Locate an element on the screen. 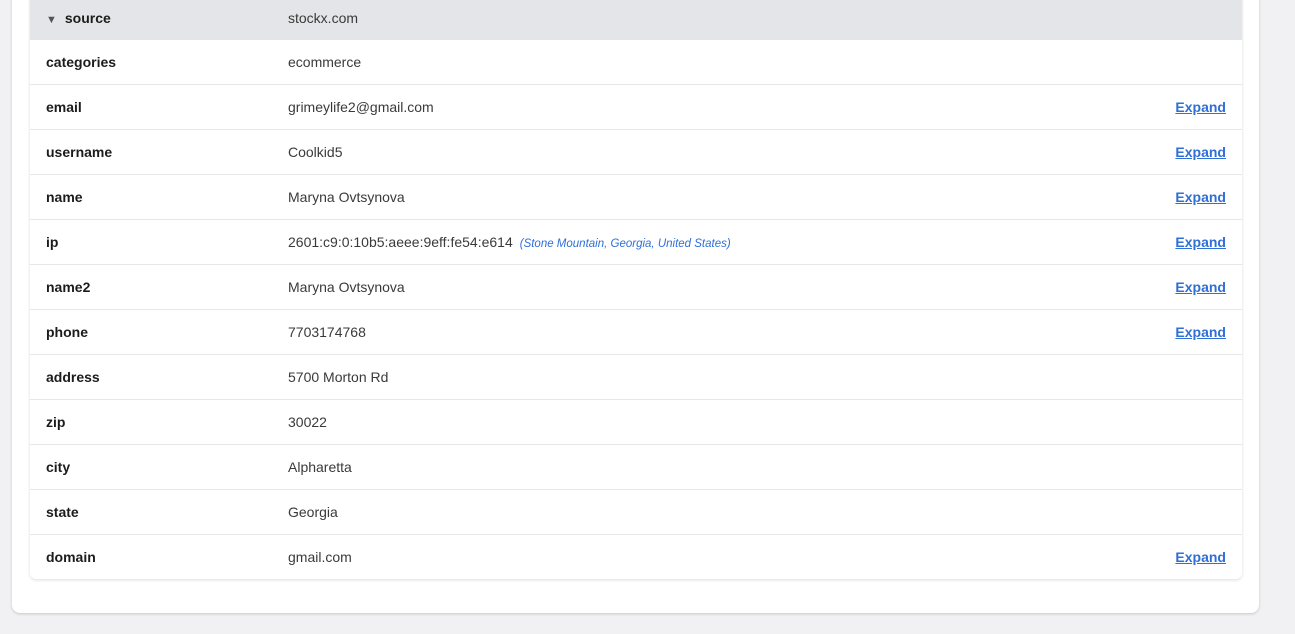 The image size is (1295, 634). field-value: 5700 Morton Rd is located at coordinates (338, 377).